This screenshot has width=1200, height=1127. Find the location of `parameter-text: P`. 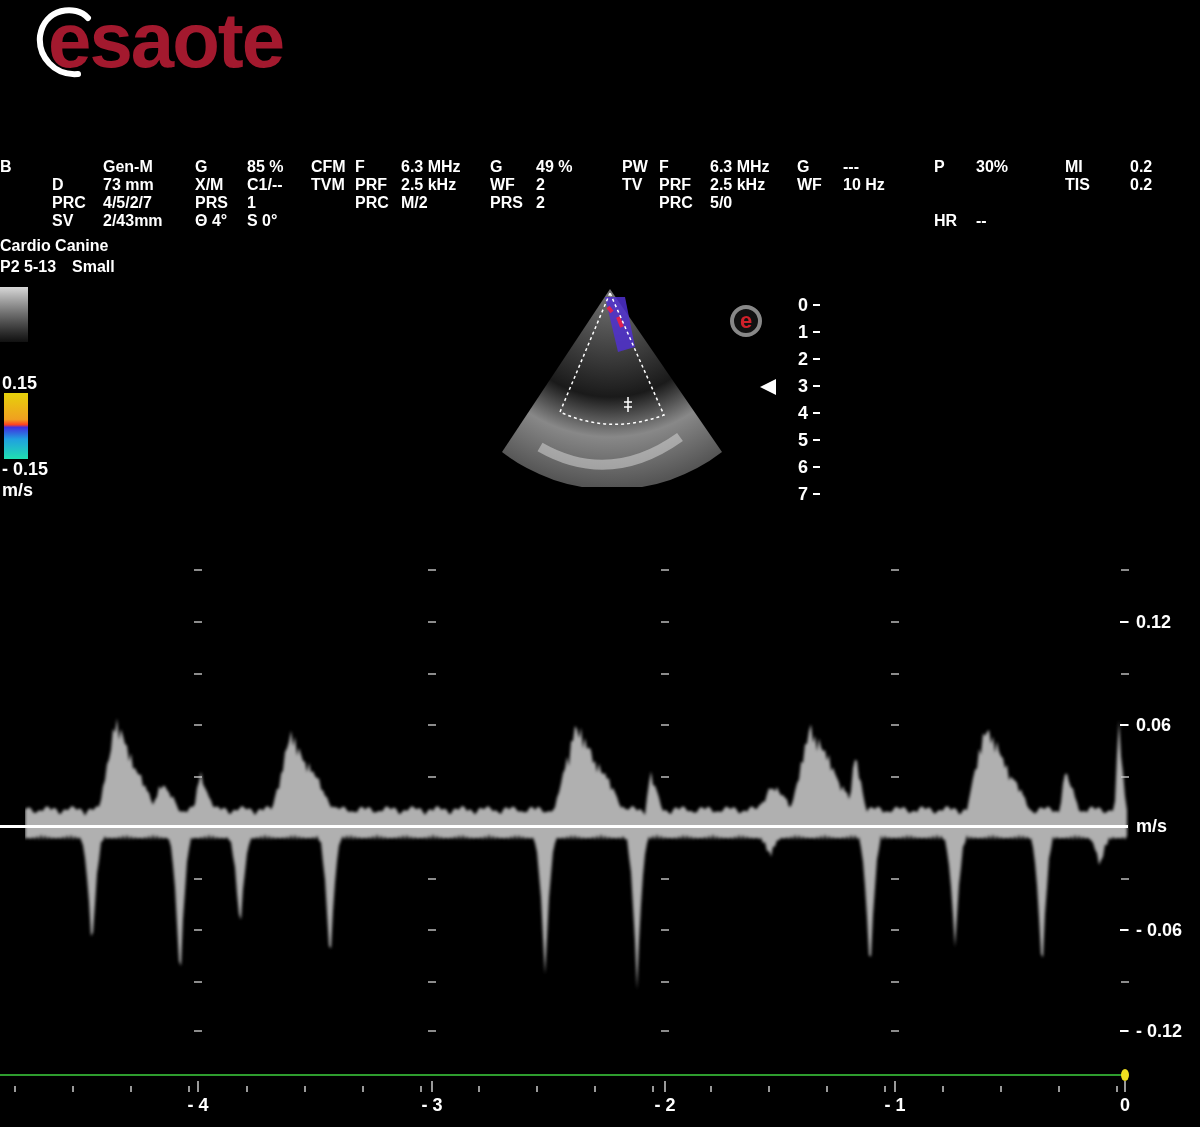

parameter-text: P is located at coordinates (940, 167).